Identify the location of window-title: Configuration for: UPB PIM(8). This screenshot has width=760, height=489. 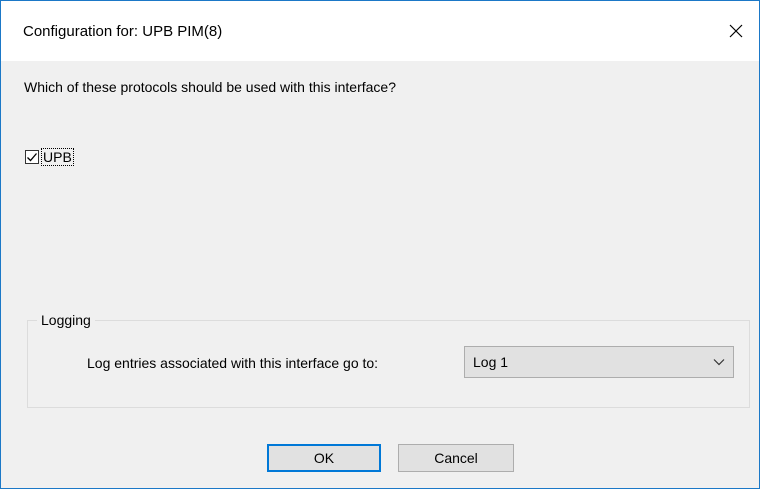
(123, 31).